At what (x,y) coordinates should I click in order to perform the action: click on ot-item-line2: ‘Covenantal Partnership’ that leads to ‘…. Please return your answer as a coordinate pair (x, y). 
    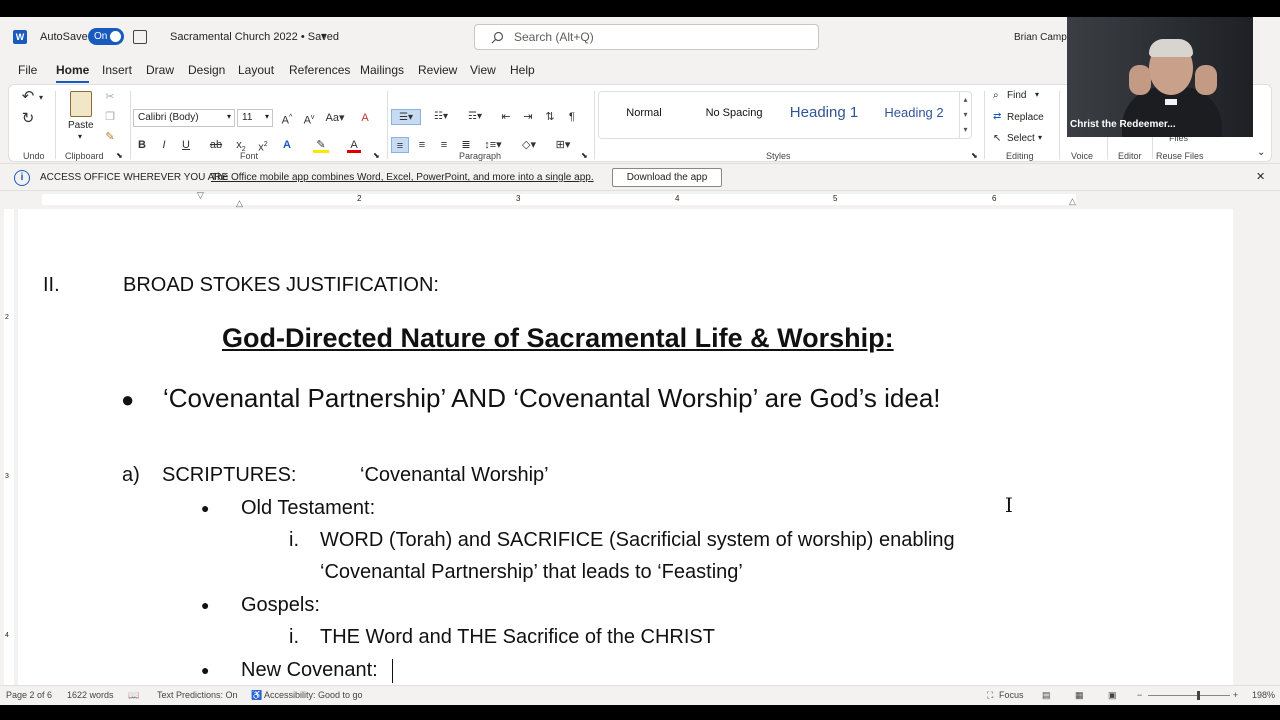
    Looking at the image, I should click on (531, 572).